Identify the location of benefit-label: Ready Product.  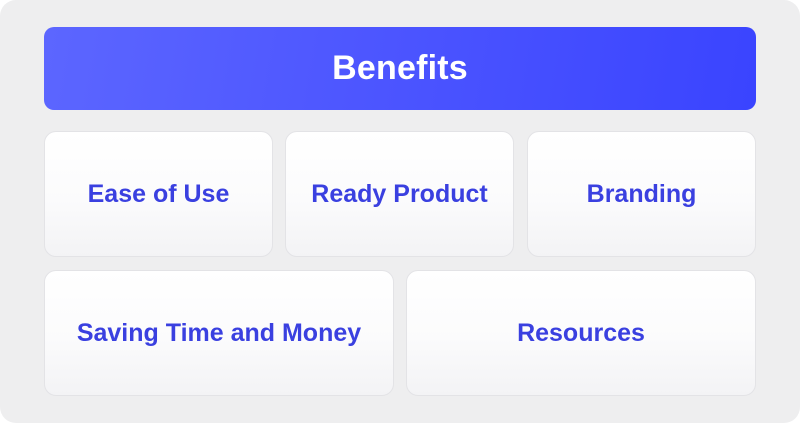
(399, 193).